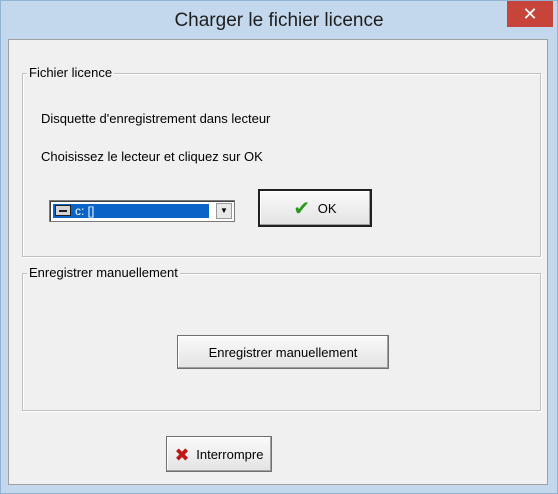 This screenshot has height=494, width=558. Describe the element at coordinates (131, 211) in the screenshot. I see `drive-select-value: c: []` at that location.